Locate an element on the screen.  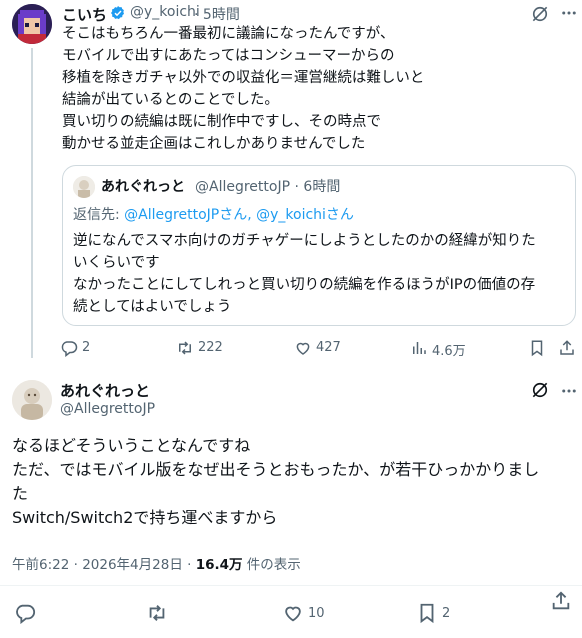
author-name: あれぐれっと is located at coordinates (105, 390).